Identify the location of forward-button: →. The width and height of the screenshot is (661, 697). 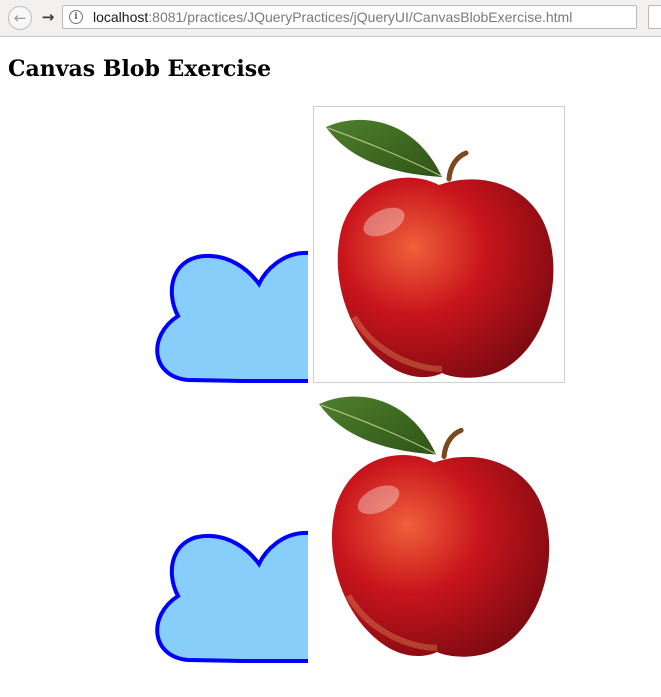
(48, 17).